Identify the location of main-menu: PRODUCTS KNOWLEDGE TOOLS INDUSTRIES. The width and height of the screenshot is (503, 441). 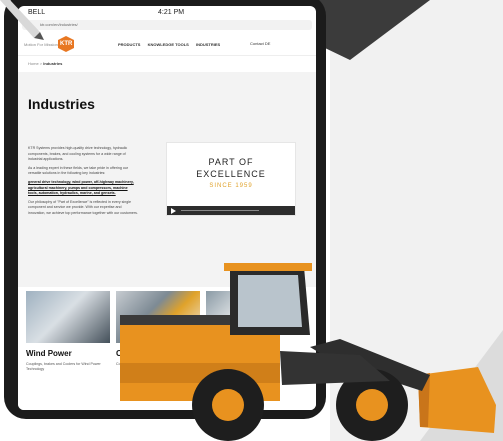
(172, 44).